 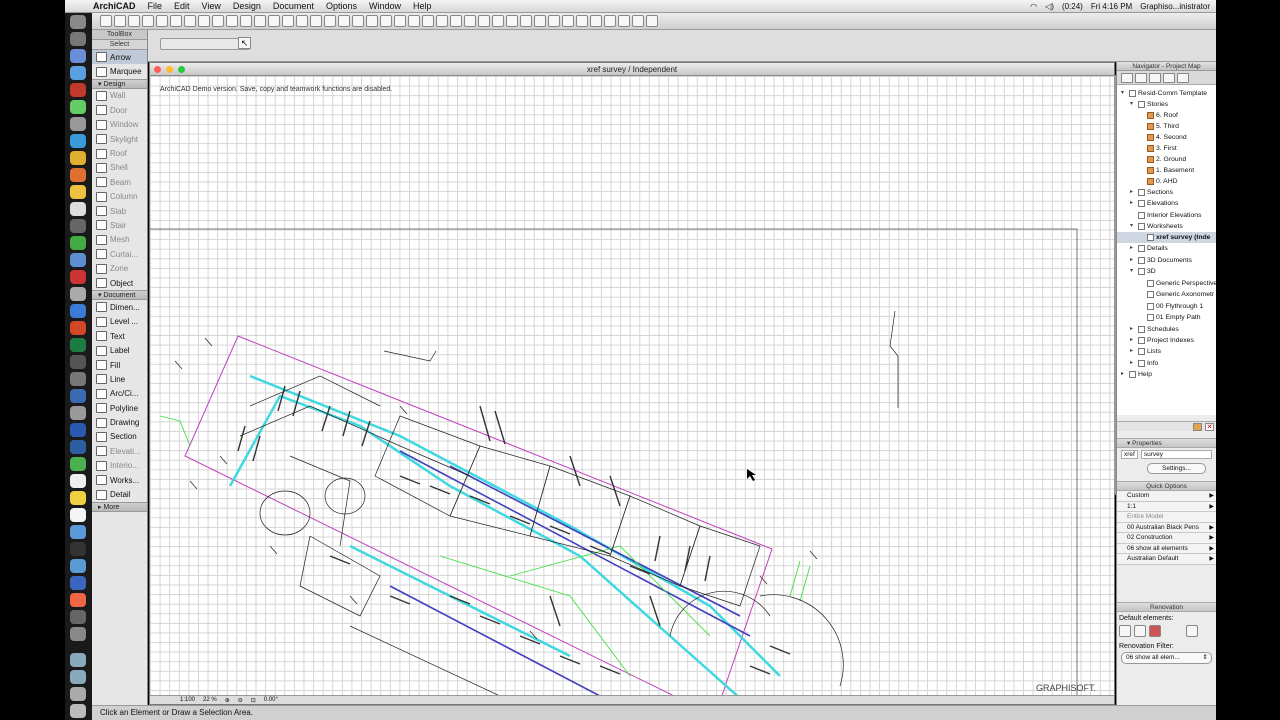 I want to click on skype-icon, so click(x=78, y=141).